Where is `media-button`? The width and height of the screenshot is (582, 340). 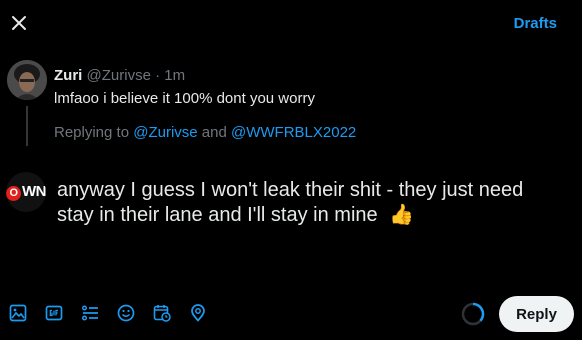
media-button is located at coordinates (18, 313).